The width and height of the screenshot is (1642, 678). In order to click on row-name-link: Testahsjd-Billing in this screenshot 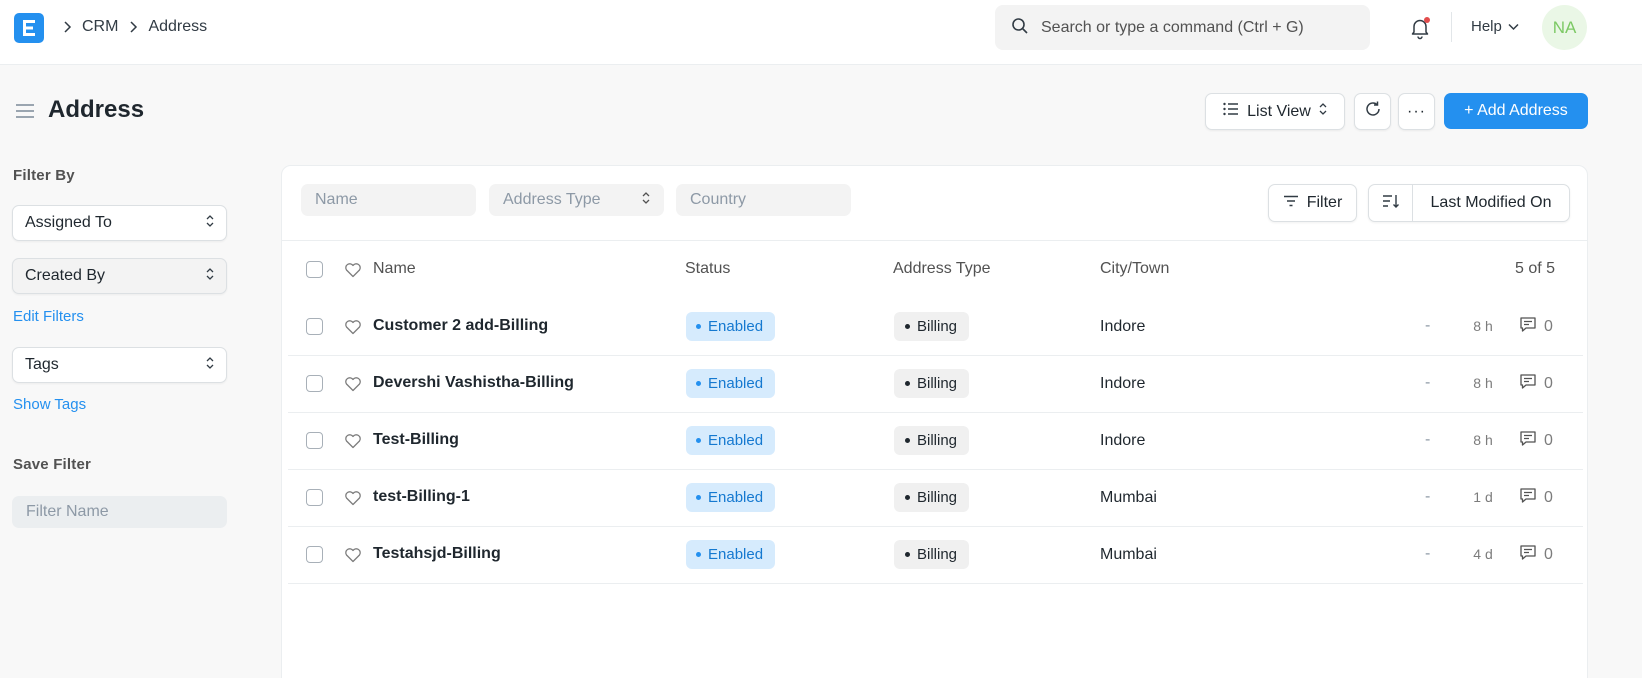, I will do `click(437, 554)`.